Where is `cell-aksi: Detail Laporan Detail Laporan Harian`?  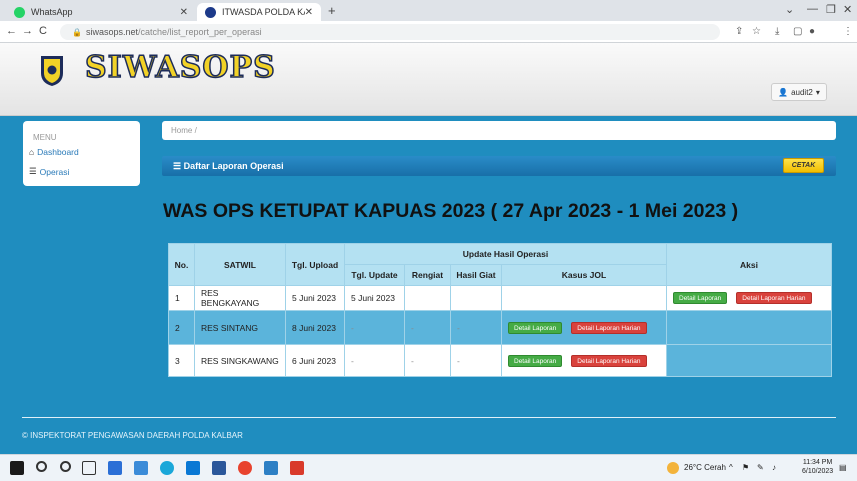
cell-aksi: Detail Laporan Detail Laporan Harian is located at coordinates (749, 298).